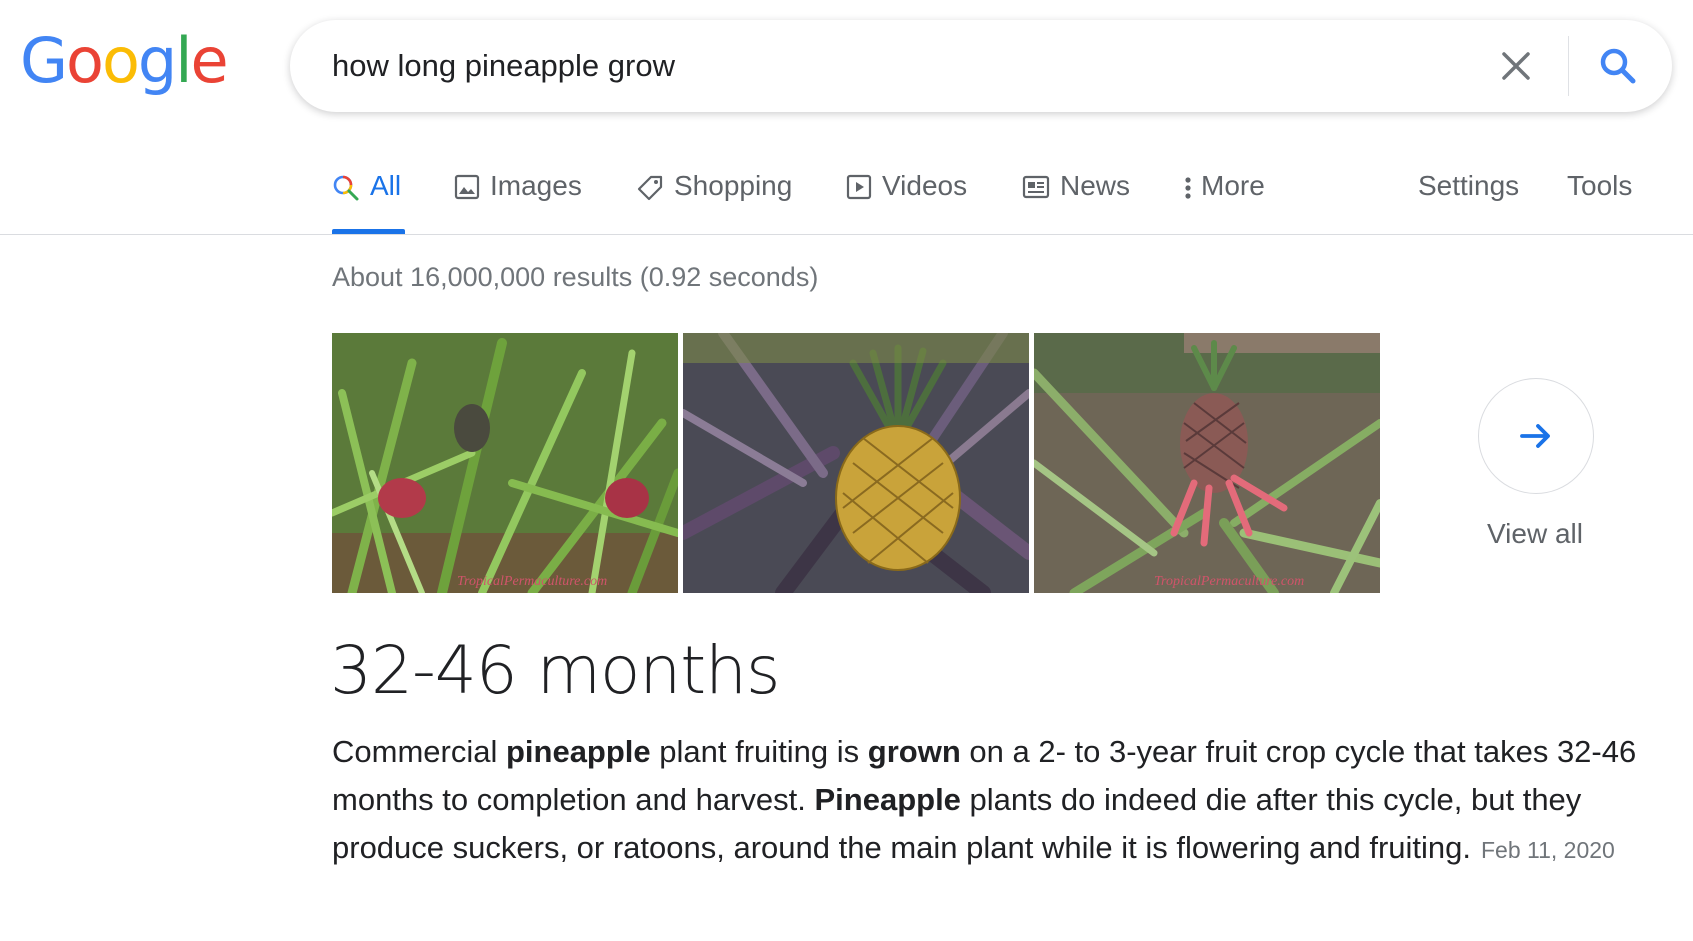 This screenshot has height=941, width=1693. What do you see at coordinates (1548, 850) in the screenshot?
I see `snippet-date: Feb 11, 2020` at bounding box center [1548, 850].